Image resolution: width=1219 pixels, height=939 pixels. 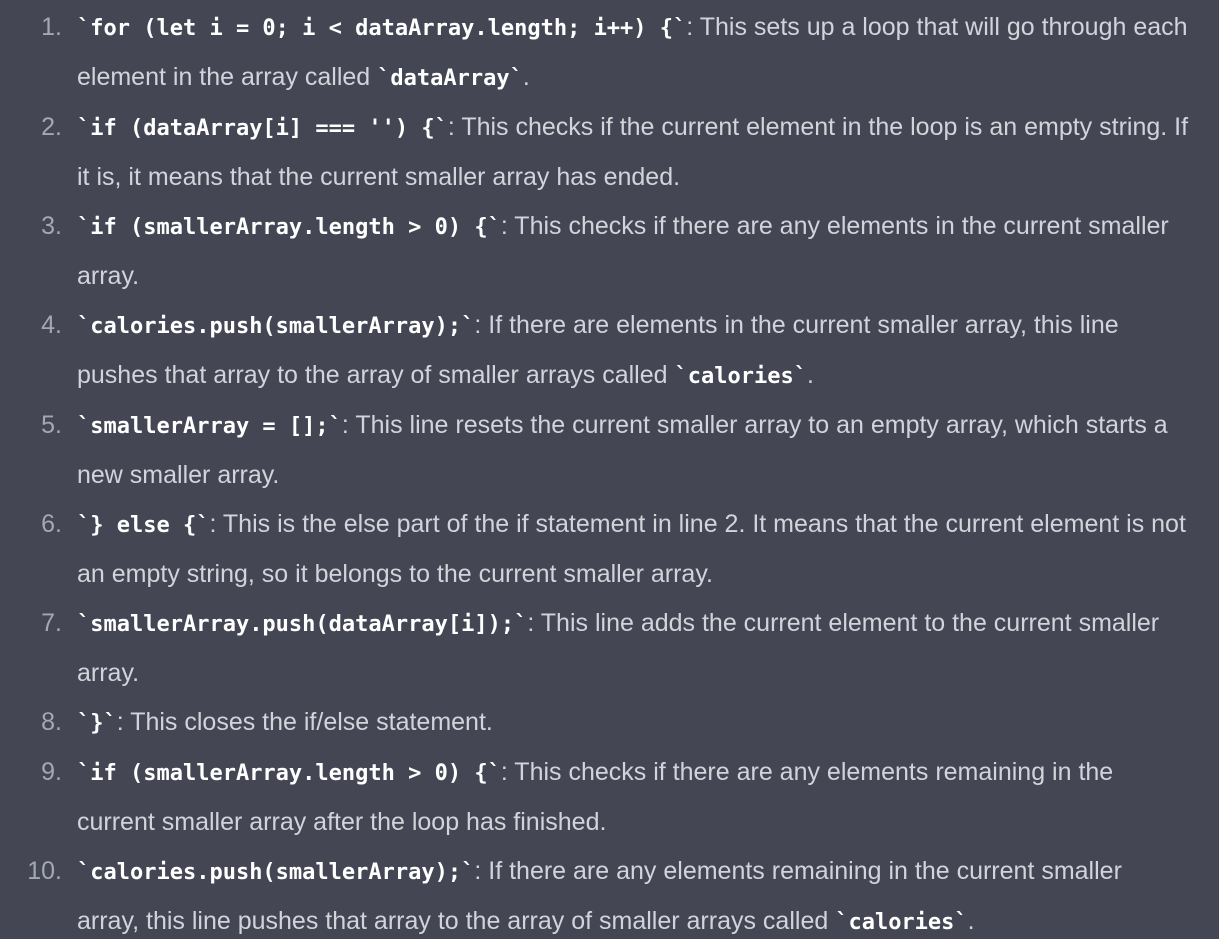 I want to click on list-number: 6., so click(x=51, y=524).